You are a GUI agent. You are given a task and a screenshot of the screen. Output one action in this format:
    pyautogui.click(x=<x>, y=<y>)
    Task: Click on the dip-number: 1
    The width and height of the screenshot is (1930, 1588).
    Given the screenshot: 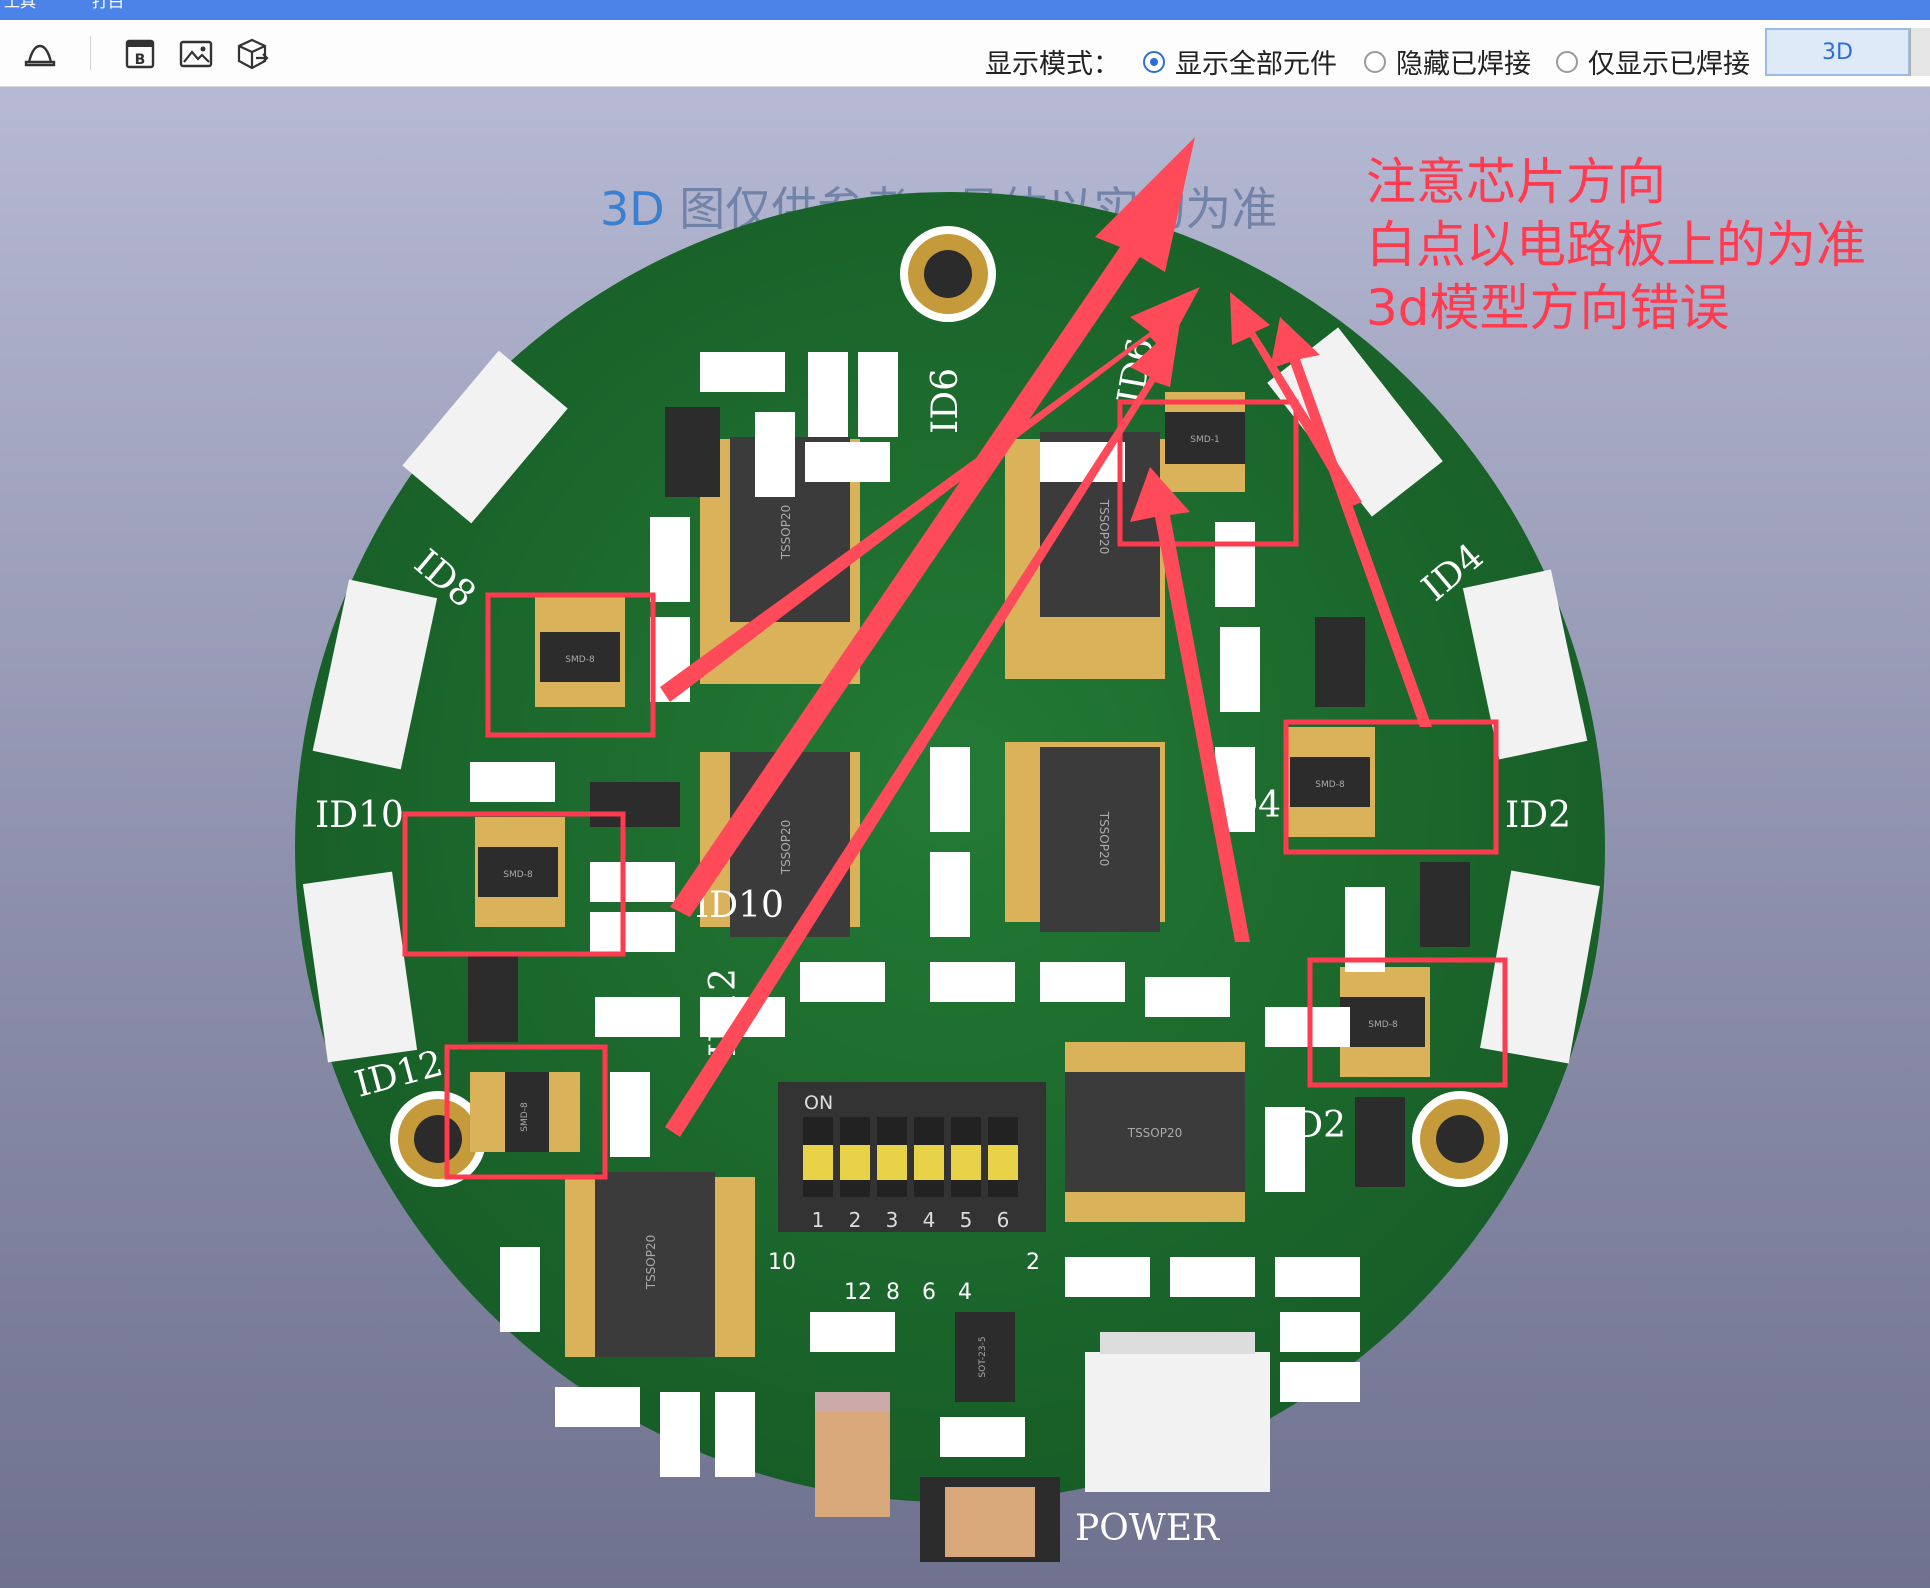 What is the action you would take?
    pyautogui.click(x=818, y=1220)
    